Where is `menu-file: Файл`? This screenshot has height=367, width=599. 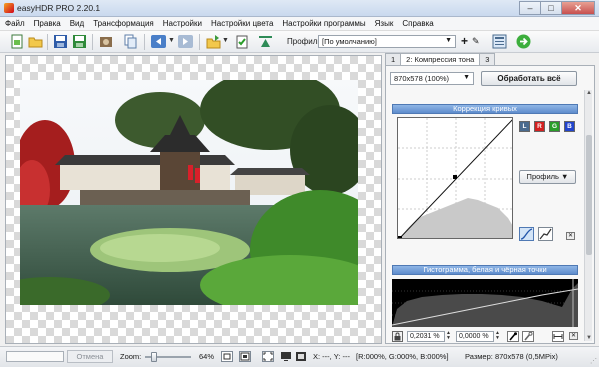
menu-file: Файл is located at coordinates (15, 23).